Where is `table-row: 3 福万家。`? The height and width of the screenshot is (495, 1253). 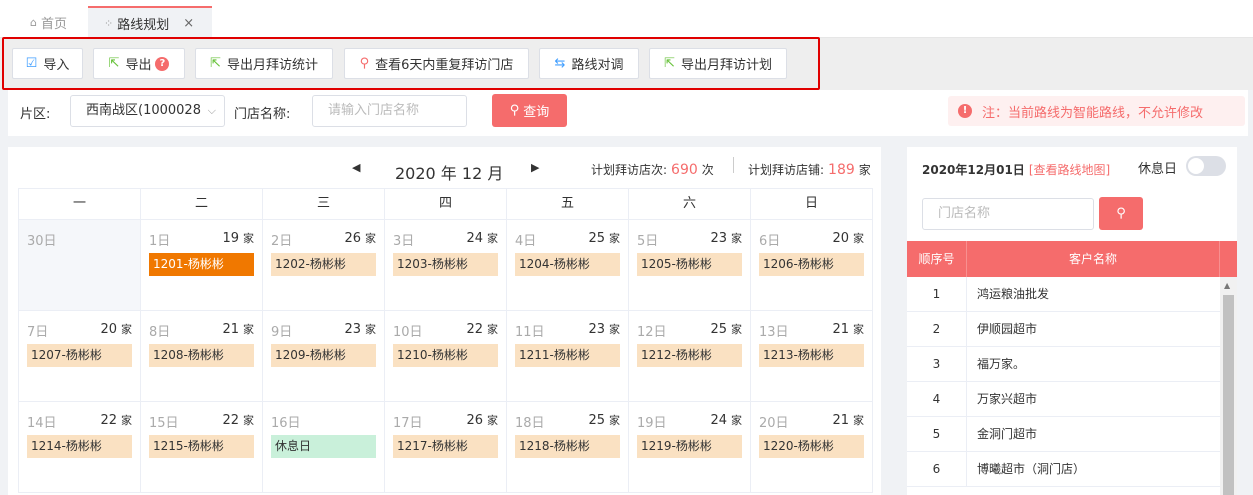 table-row: 3 福万家。 is located at coordinates (1072, 364).